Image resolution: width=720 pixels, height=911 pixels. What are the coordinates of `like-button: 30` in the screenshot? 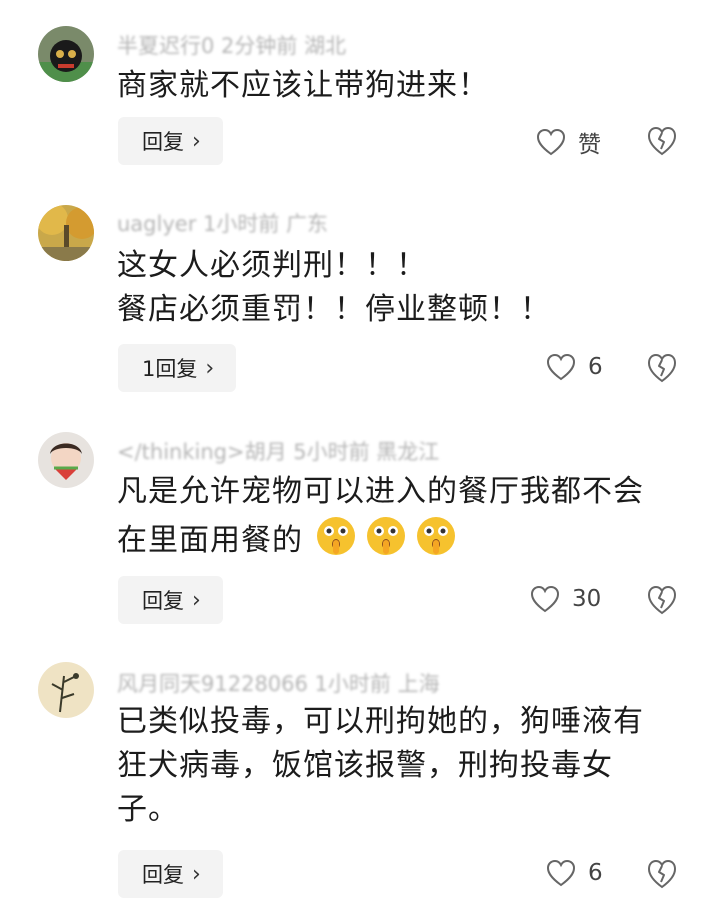 It's located at (565, 599).